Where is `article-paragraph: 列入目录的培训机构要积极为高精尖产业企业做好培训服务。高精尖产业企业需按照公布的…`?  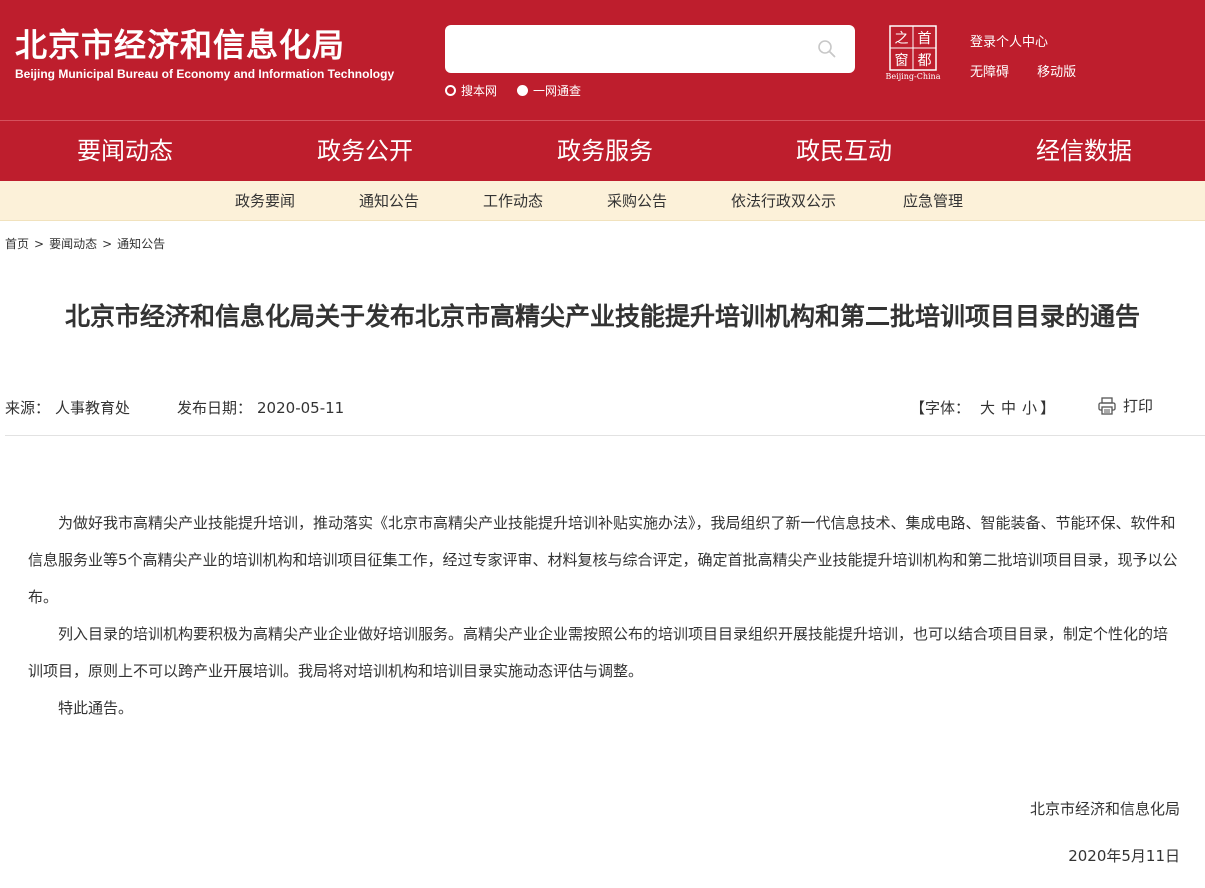
article-paragraph: 列入目录的培训机构要积极为高精尖产业企业做好培训服务。高精尖产业企业需按照公布的… is located at coordinates (598, 652).